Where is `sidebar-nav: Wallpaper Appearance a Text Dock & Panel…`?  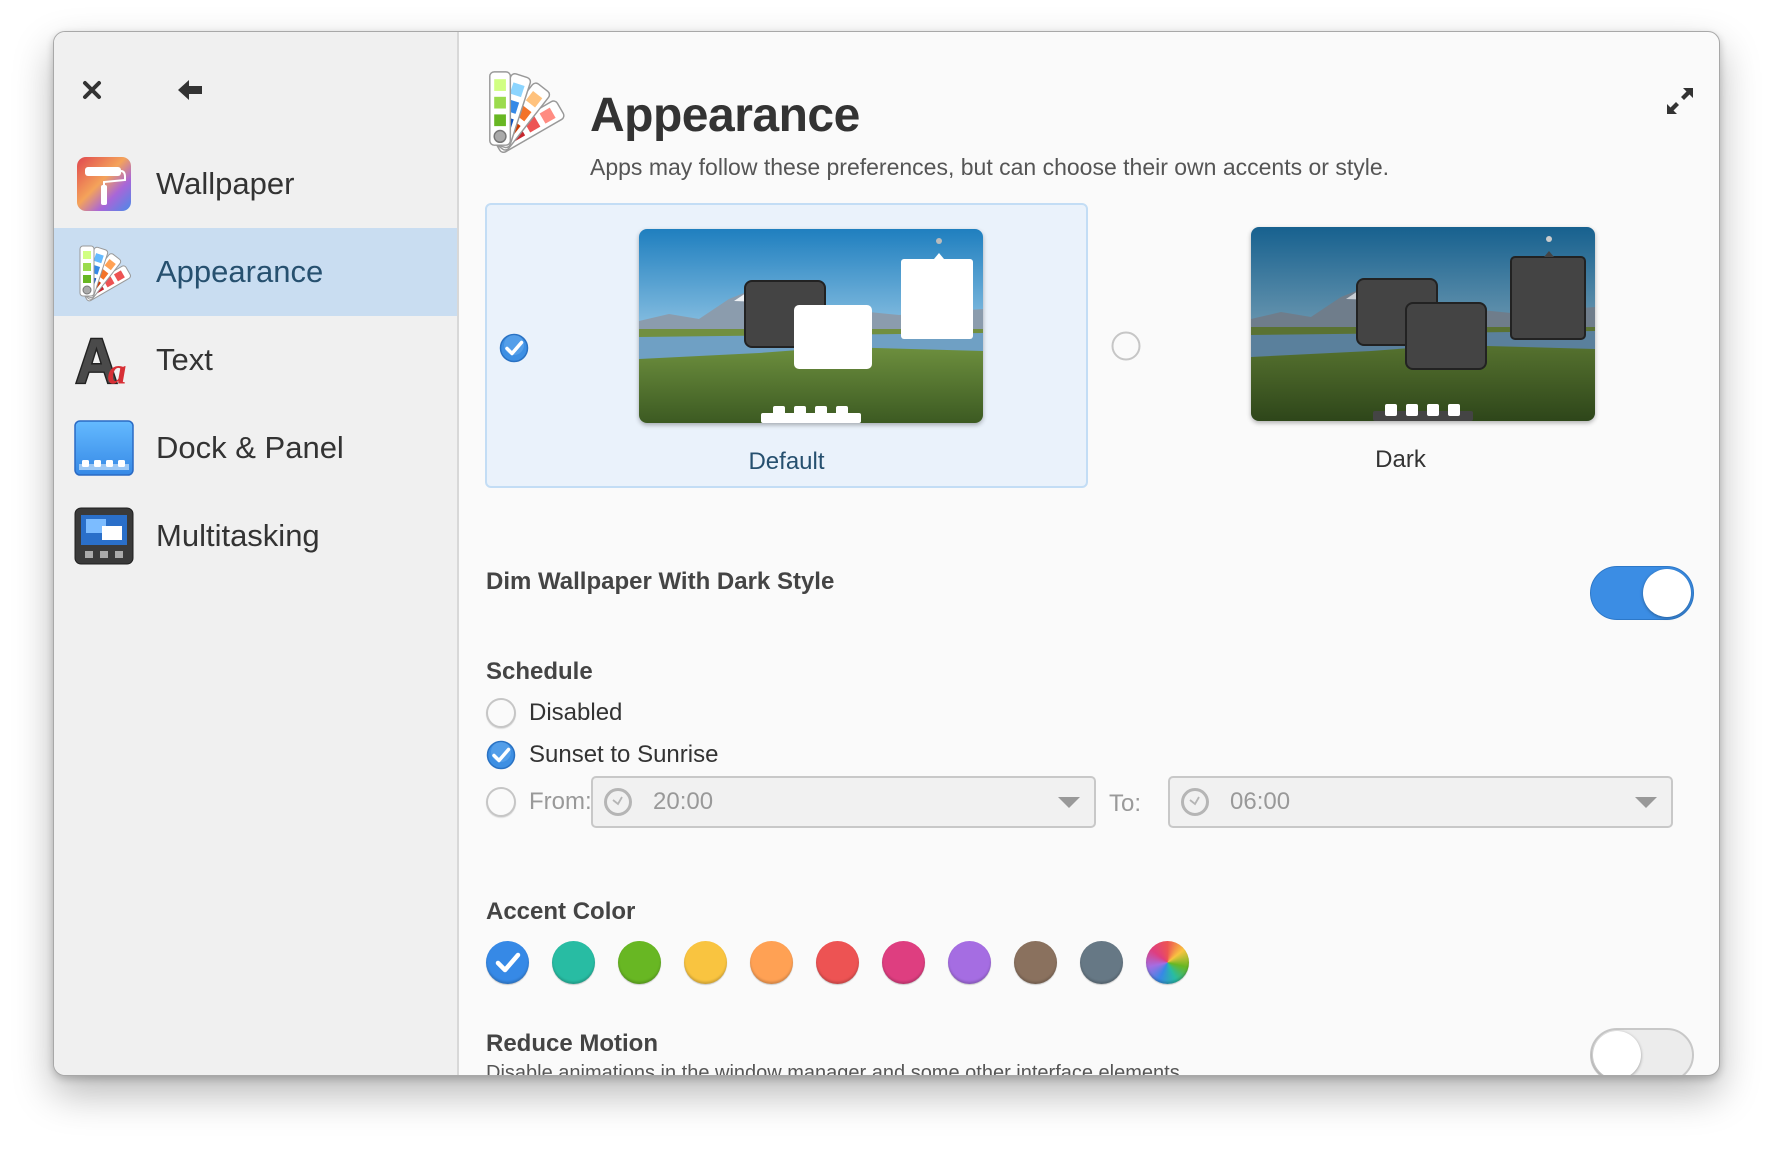 sidebar-nav: Wallpaper Appearance a Text Dock & Panel… is located at coordinates (255, 360).